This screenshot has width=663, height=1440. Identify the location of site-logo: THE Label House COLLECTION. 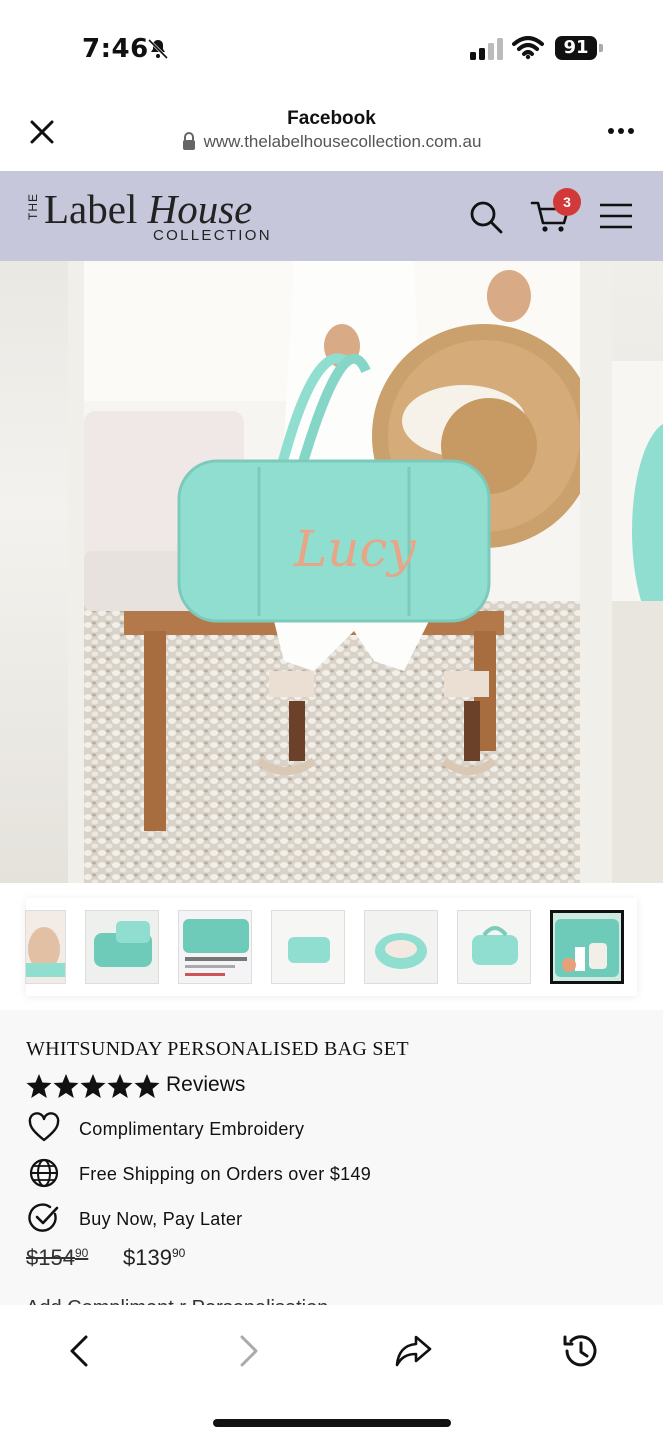
(151, 217).